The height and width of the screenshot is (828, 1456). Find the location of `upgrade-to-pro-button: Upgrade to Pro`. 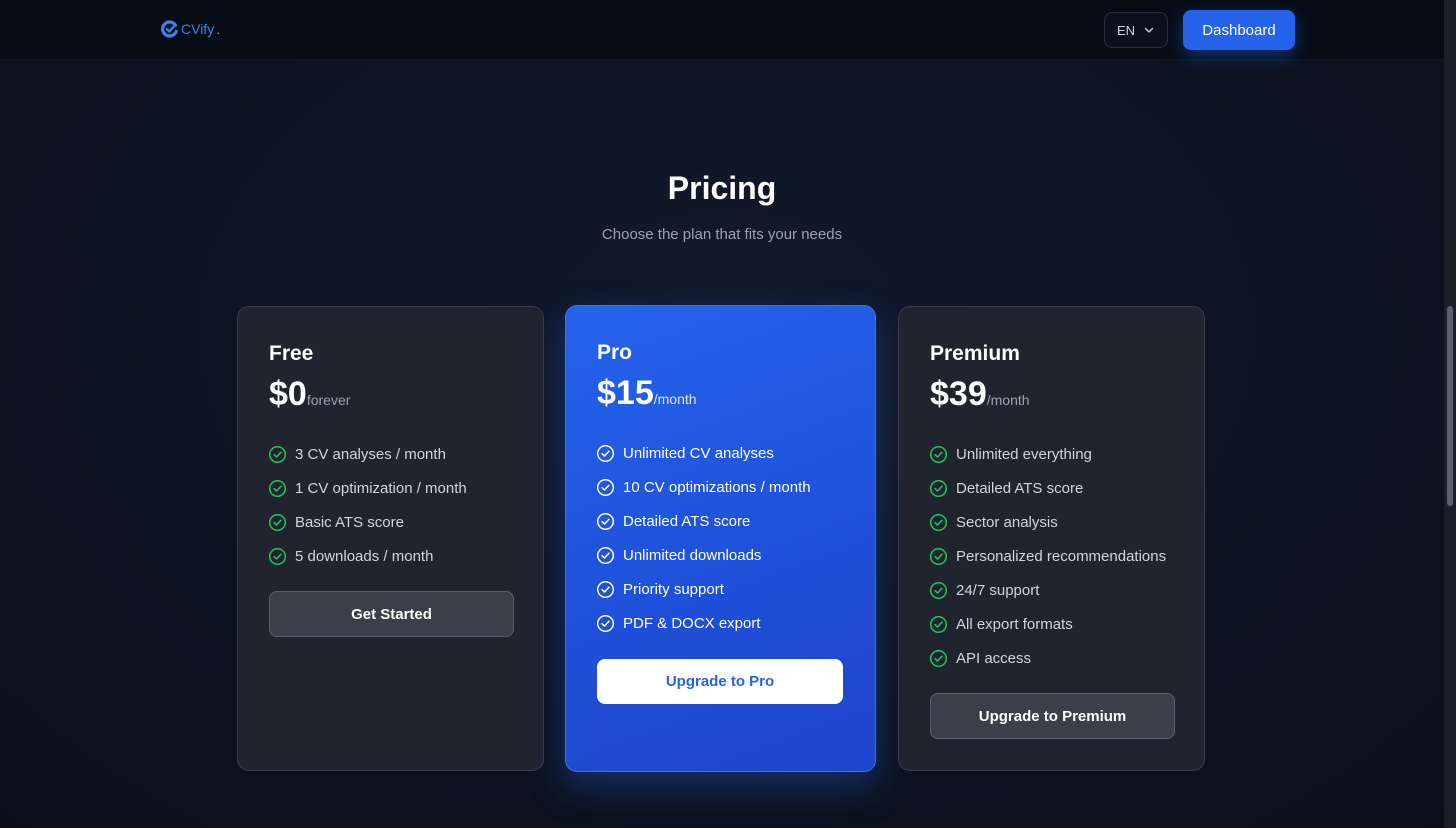

upgrade-to-pro-button: Upgrade to Pro is located at coordinates (720, 681).